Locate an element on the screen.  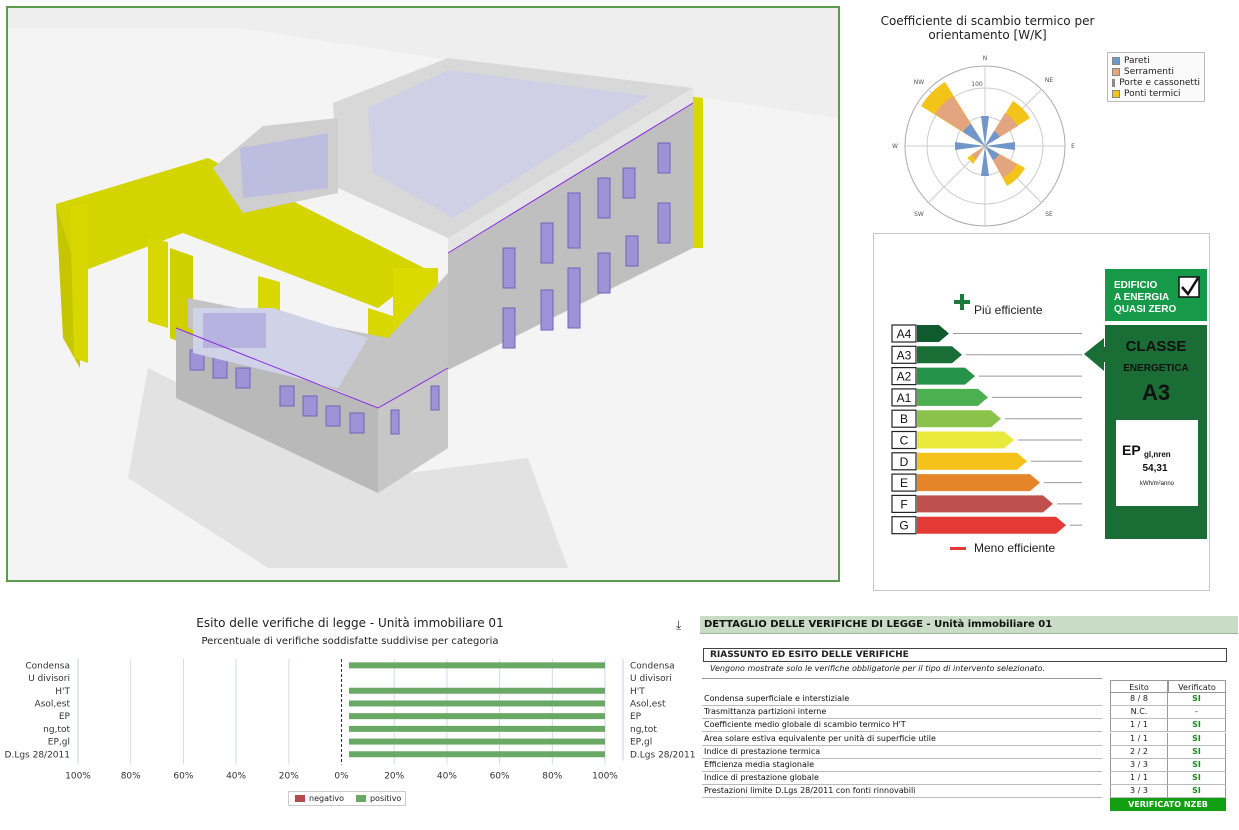
class-bar-b is located at coordinates (959, 419).